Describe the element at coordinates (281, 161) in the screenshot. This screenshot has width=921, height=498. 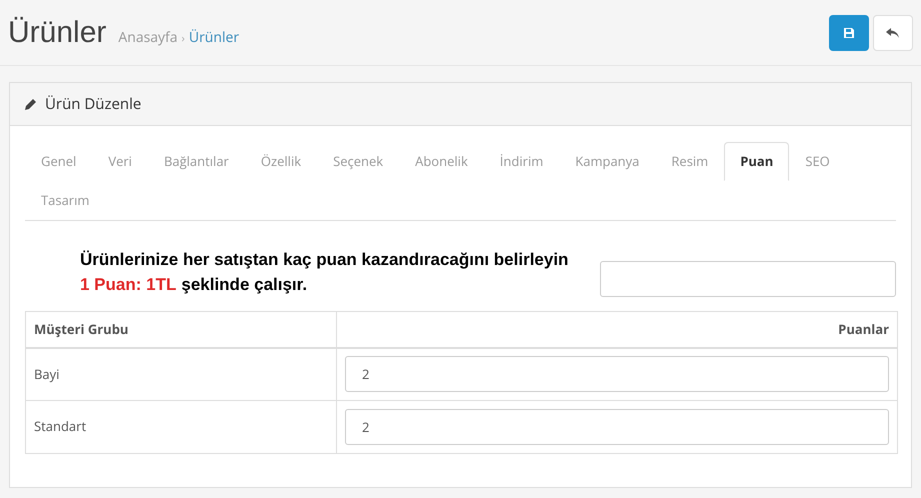
I see `tab: Özellik` at that location.